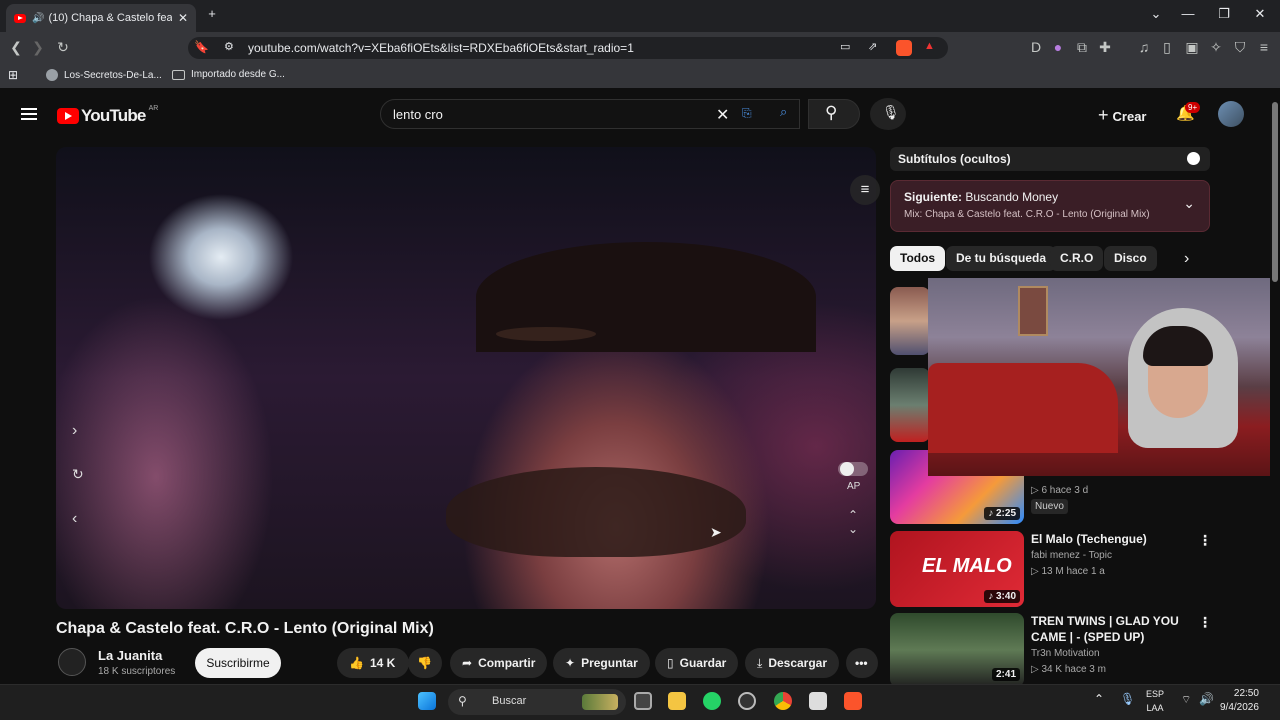 The width and height of the screenshot is (1280, 720). Describe the element at coordinates (716, 532) in the screenshot. I see `mouse-cursor-icon: ➤` at that location.